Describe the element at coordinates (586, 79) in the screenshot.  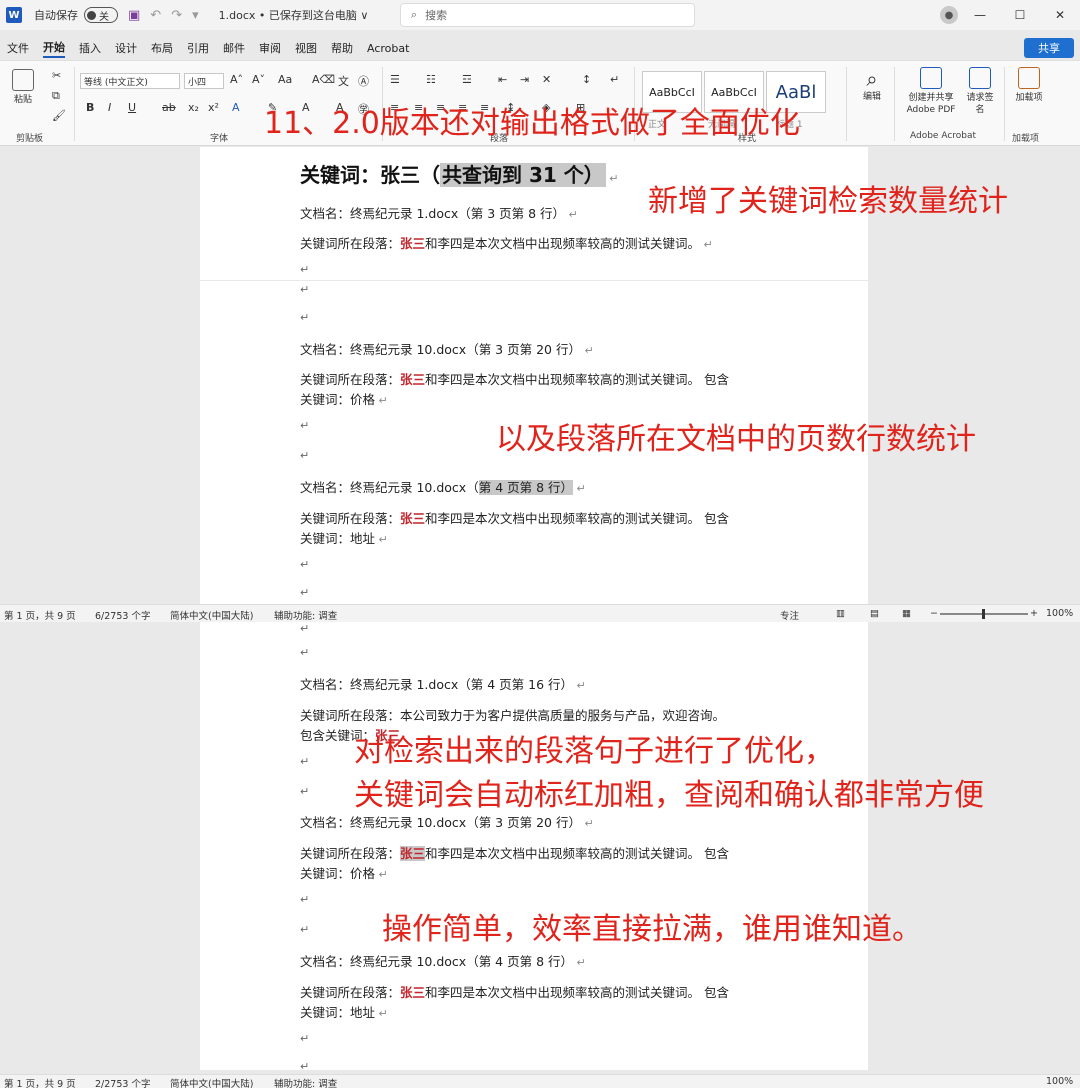
I see `sort-icon: ↕` at that location.